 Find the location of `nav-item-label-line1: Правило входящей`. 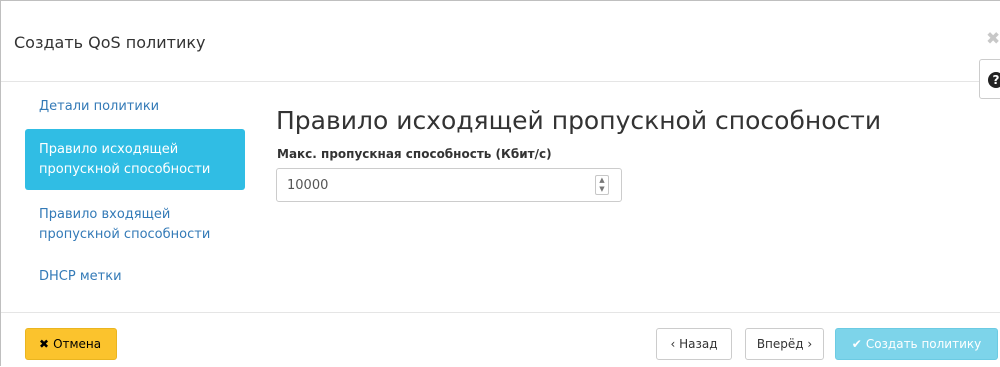

nav-item-label-line1: Правило входящей is located at coordinates (105, 214).